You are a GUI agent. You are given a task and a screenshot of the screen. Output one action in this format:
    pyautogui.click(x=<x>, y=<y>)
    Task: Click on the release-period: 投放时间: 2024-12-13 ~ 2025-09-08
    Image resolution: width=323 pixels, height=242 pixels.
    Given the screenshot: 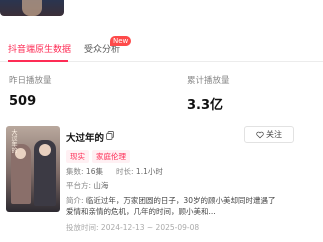 What is the action you would take?
    pyautogui.click(x=132, y=227)
    